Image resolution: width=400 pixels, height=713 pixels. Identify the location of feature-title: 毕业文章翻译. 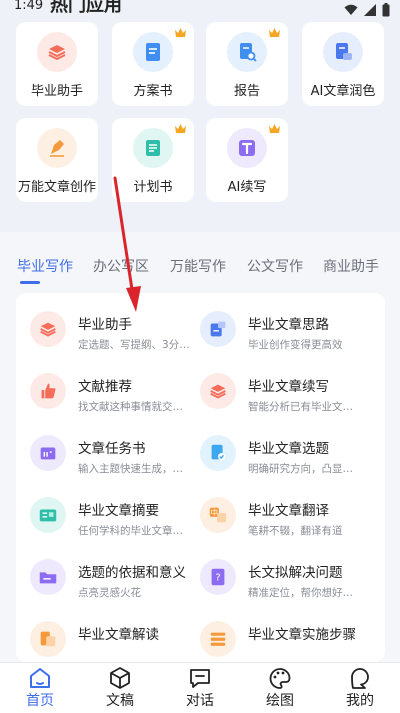
(288, 511).